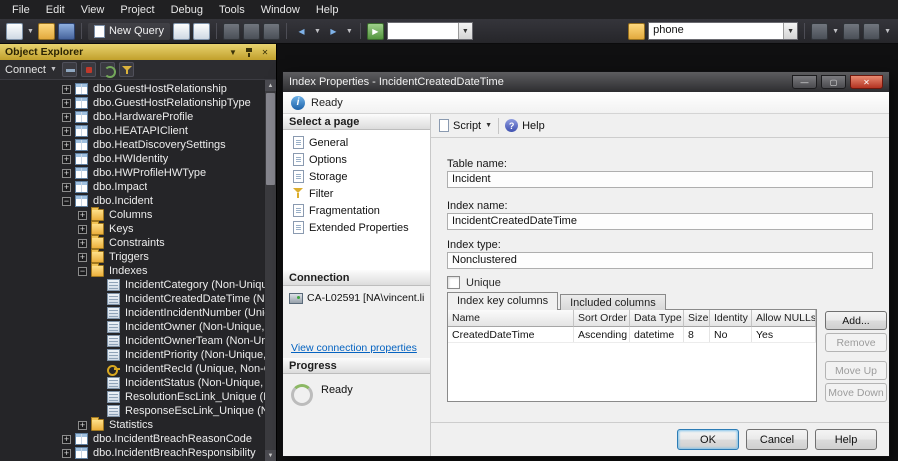 Image resolution: width=898 pixels, height=461 pixels. Describe the element at coordinates (93, 10) in the screenshot. I see `menu-view: View` at that location.